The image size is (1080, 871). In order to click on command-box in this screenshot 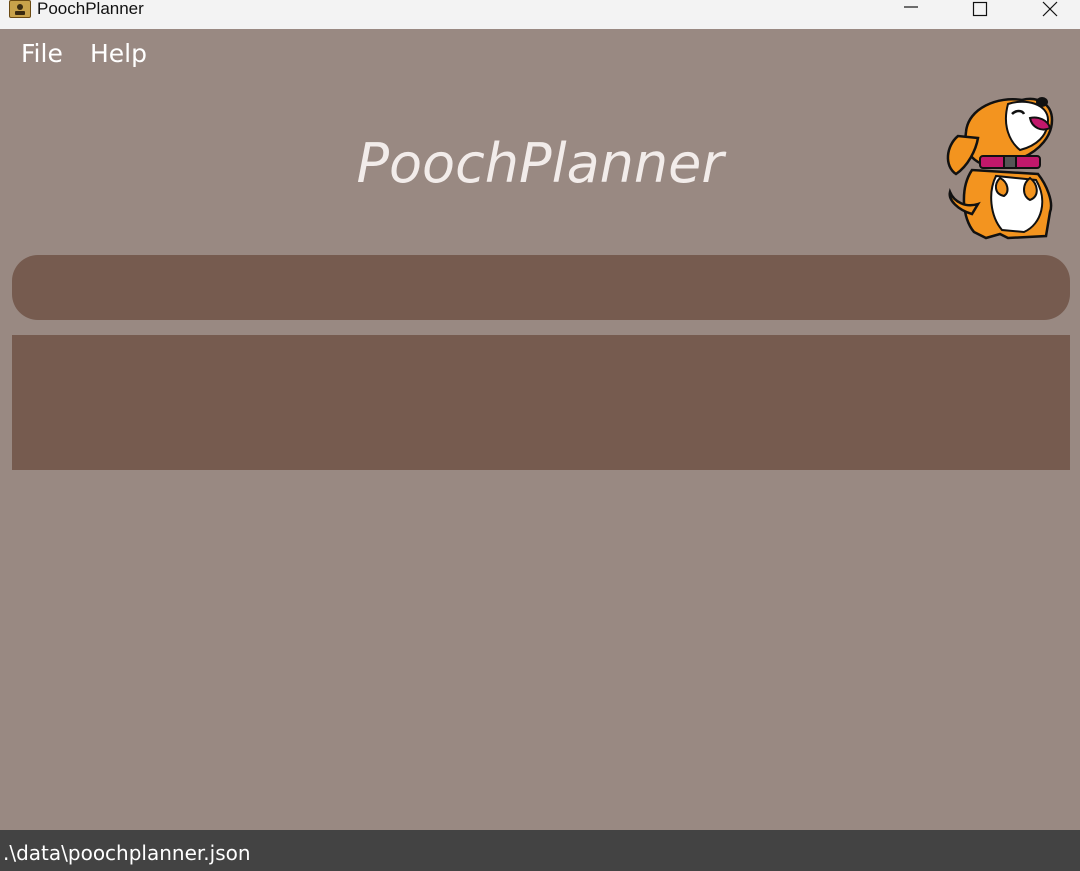, I will do `click(541, 287)`.